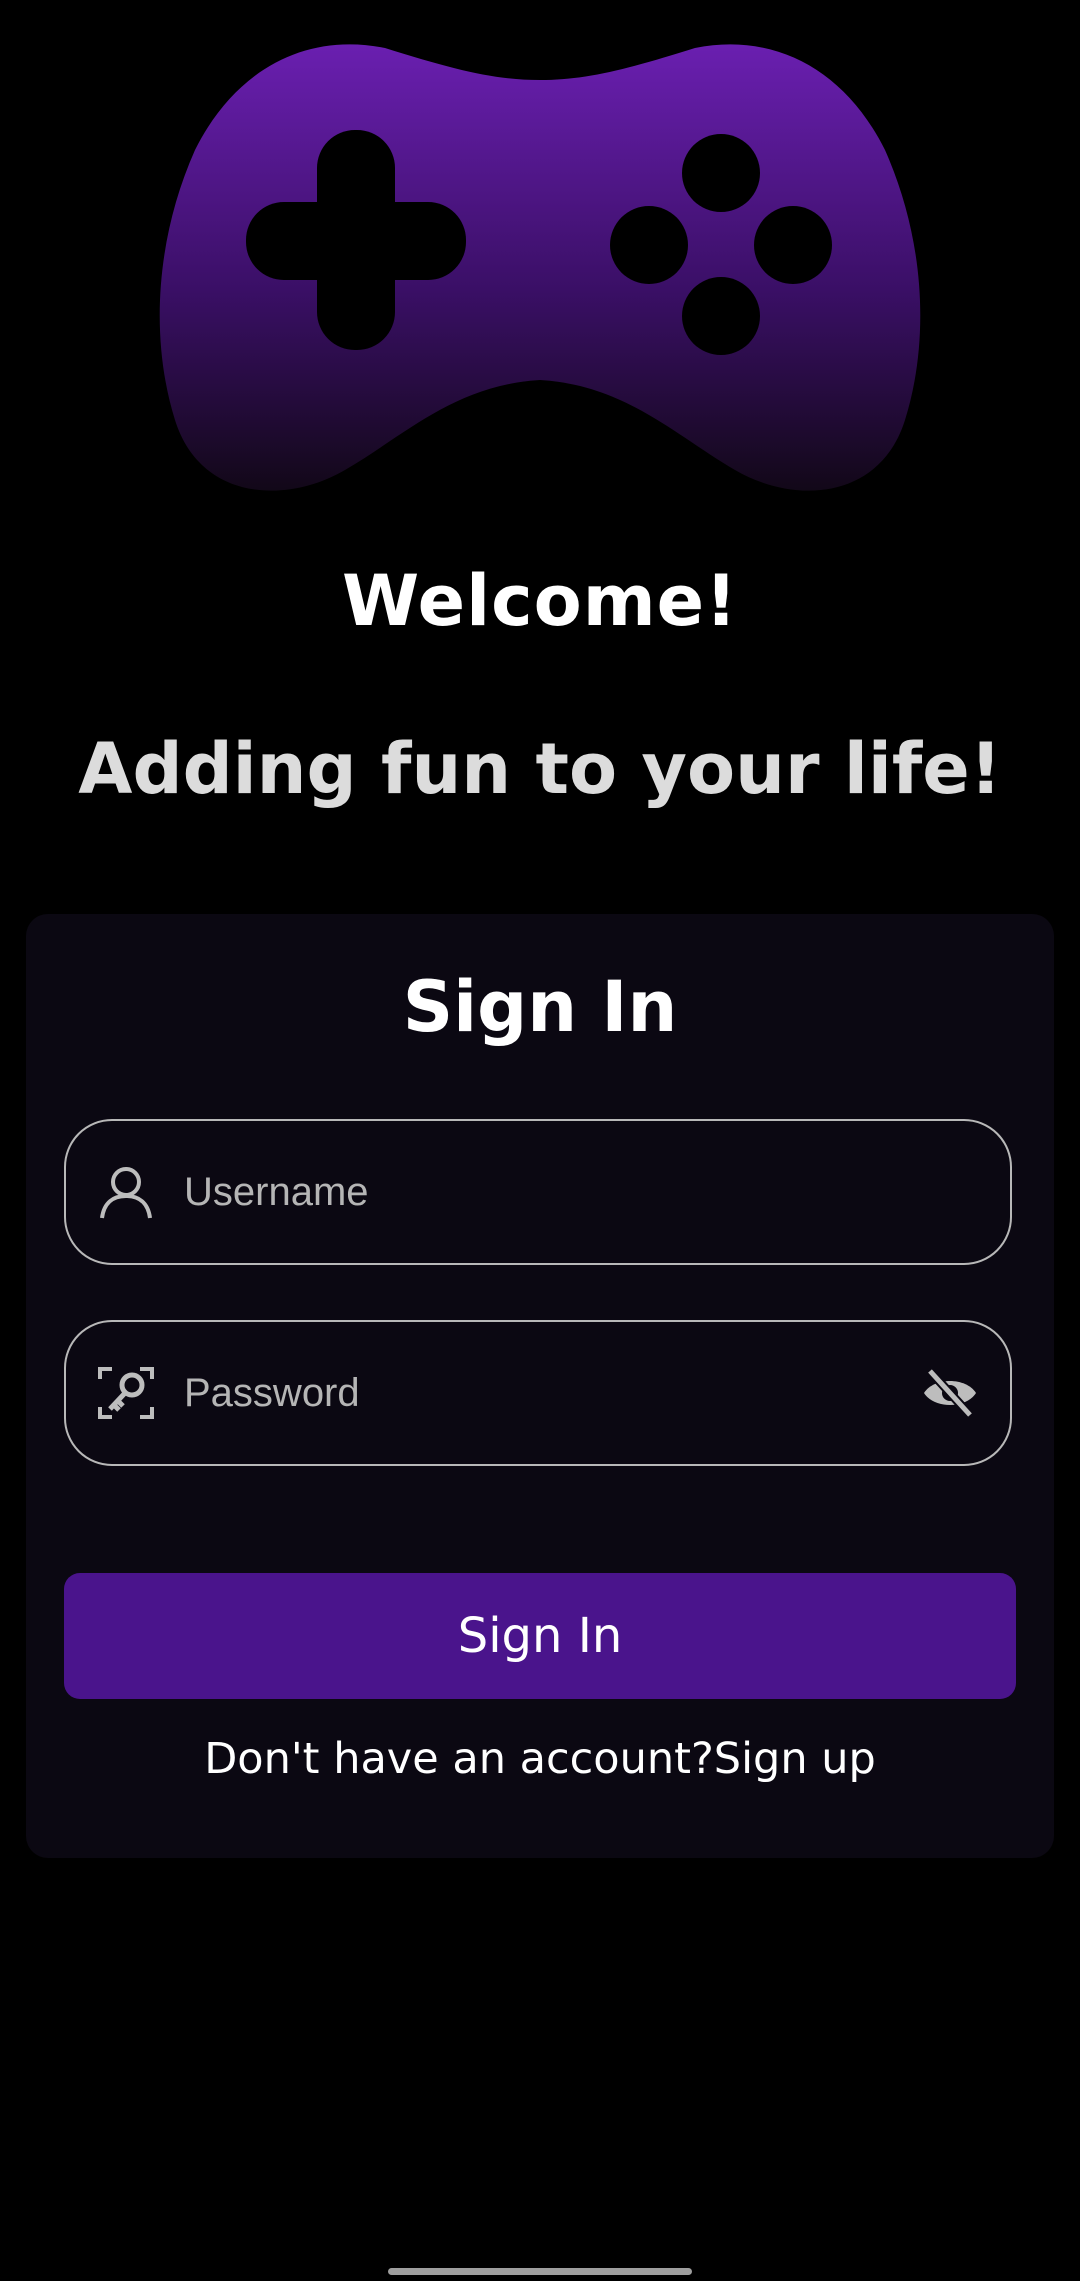 The image size is (1080, 2281). Describe the element at coordinates (459, 1759) in the screenshot. I see `no-account-text: Don't have an account?` at that location.